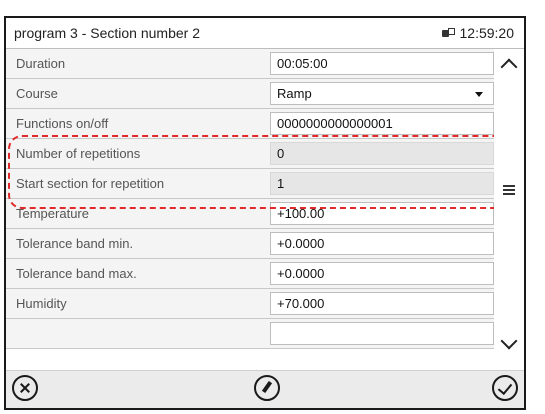 Image resolution: width=545 pixels, height=414 pixels. What do you see at coordinates (75, 243) in the screenshot?
I see `row-label: Tolerance band min.` at bounding box center [75, 243].